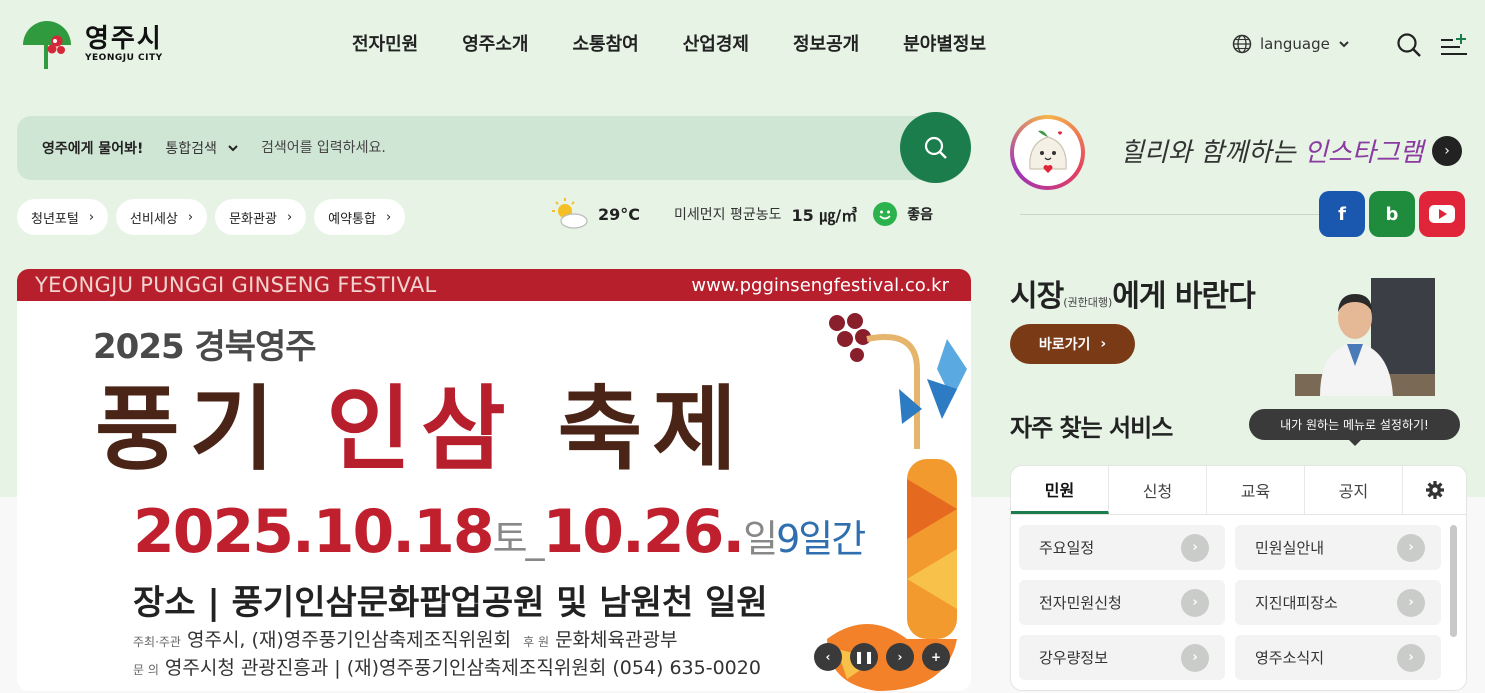 The height and width of the screenshot is (693, 1485). Describe the element at coordinates (1295, 44) in the screenshot. I see `language-label: language` at that location.